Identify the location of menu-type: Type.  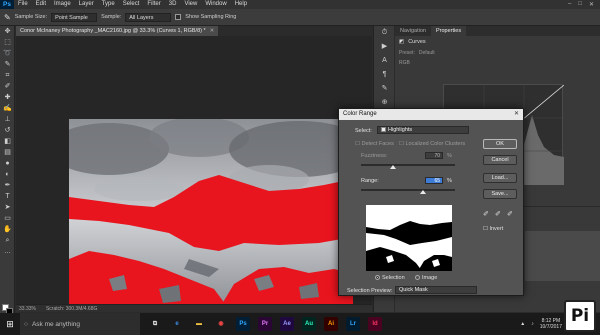
(108, 4).